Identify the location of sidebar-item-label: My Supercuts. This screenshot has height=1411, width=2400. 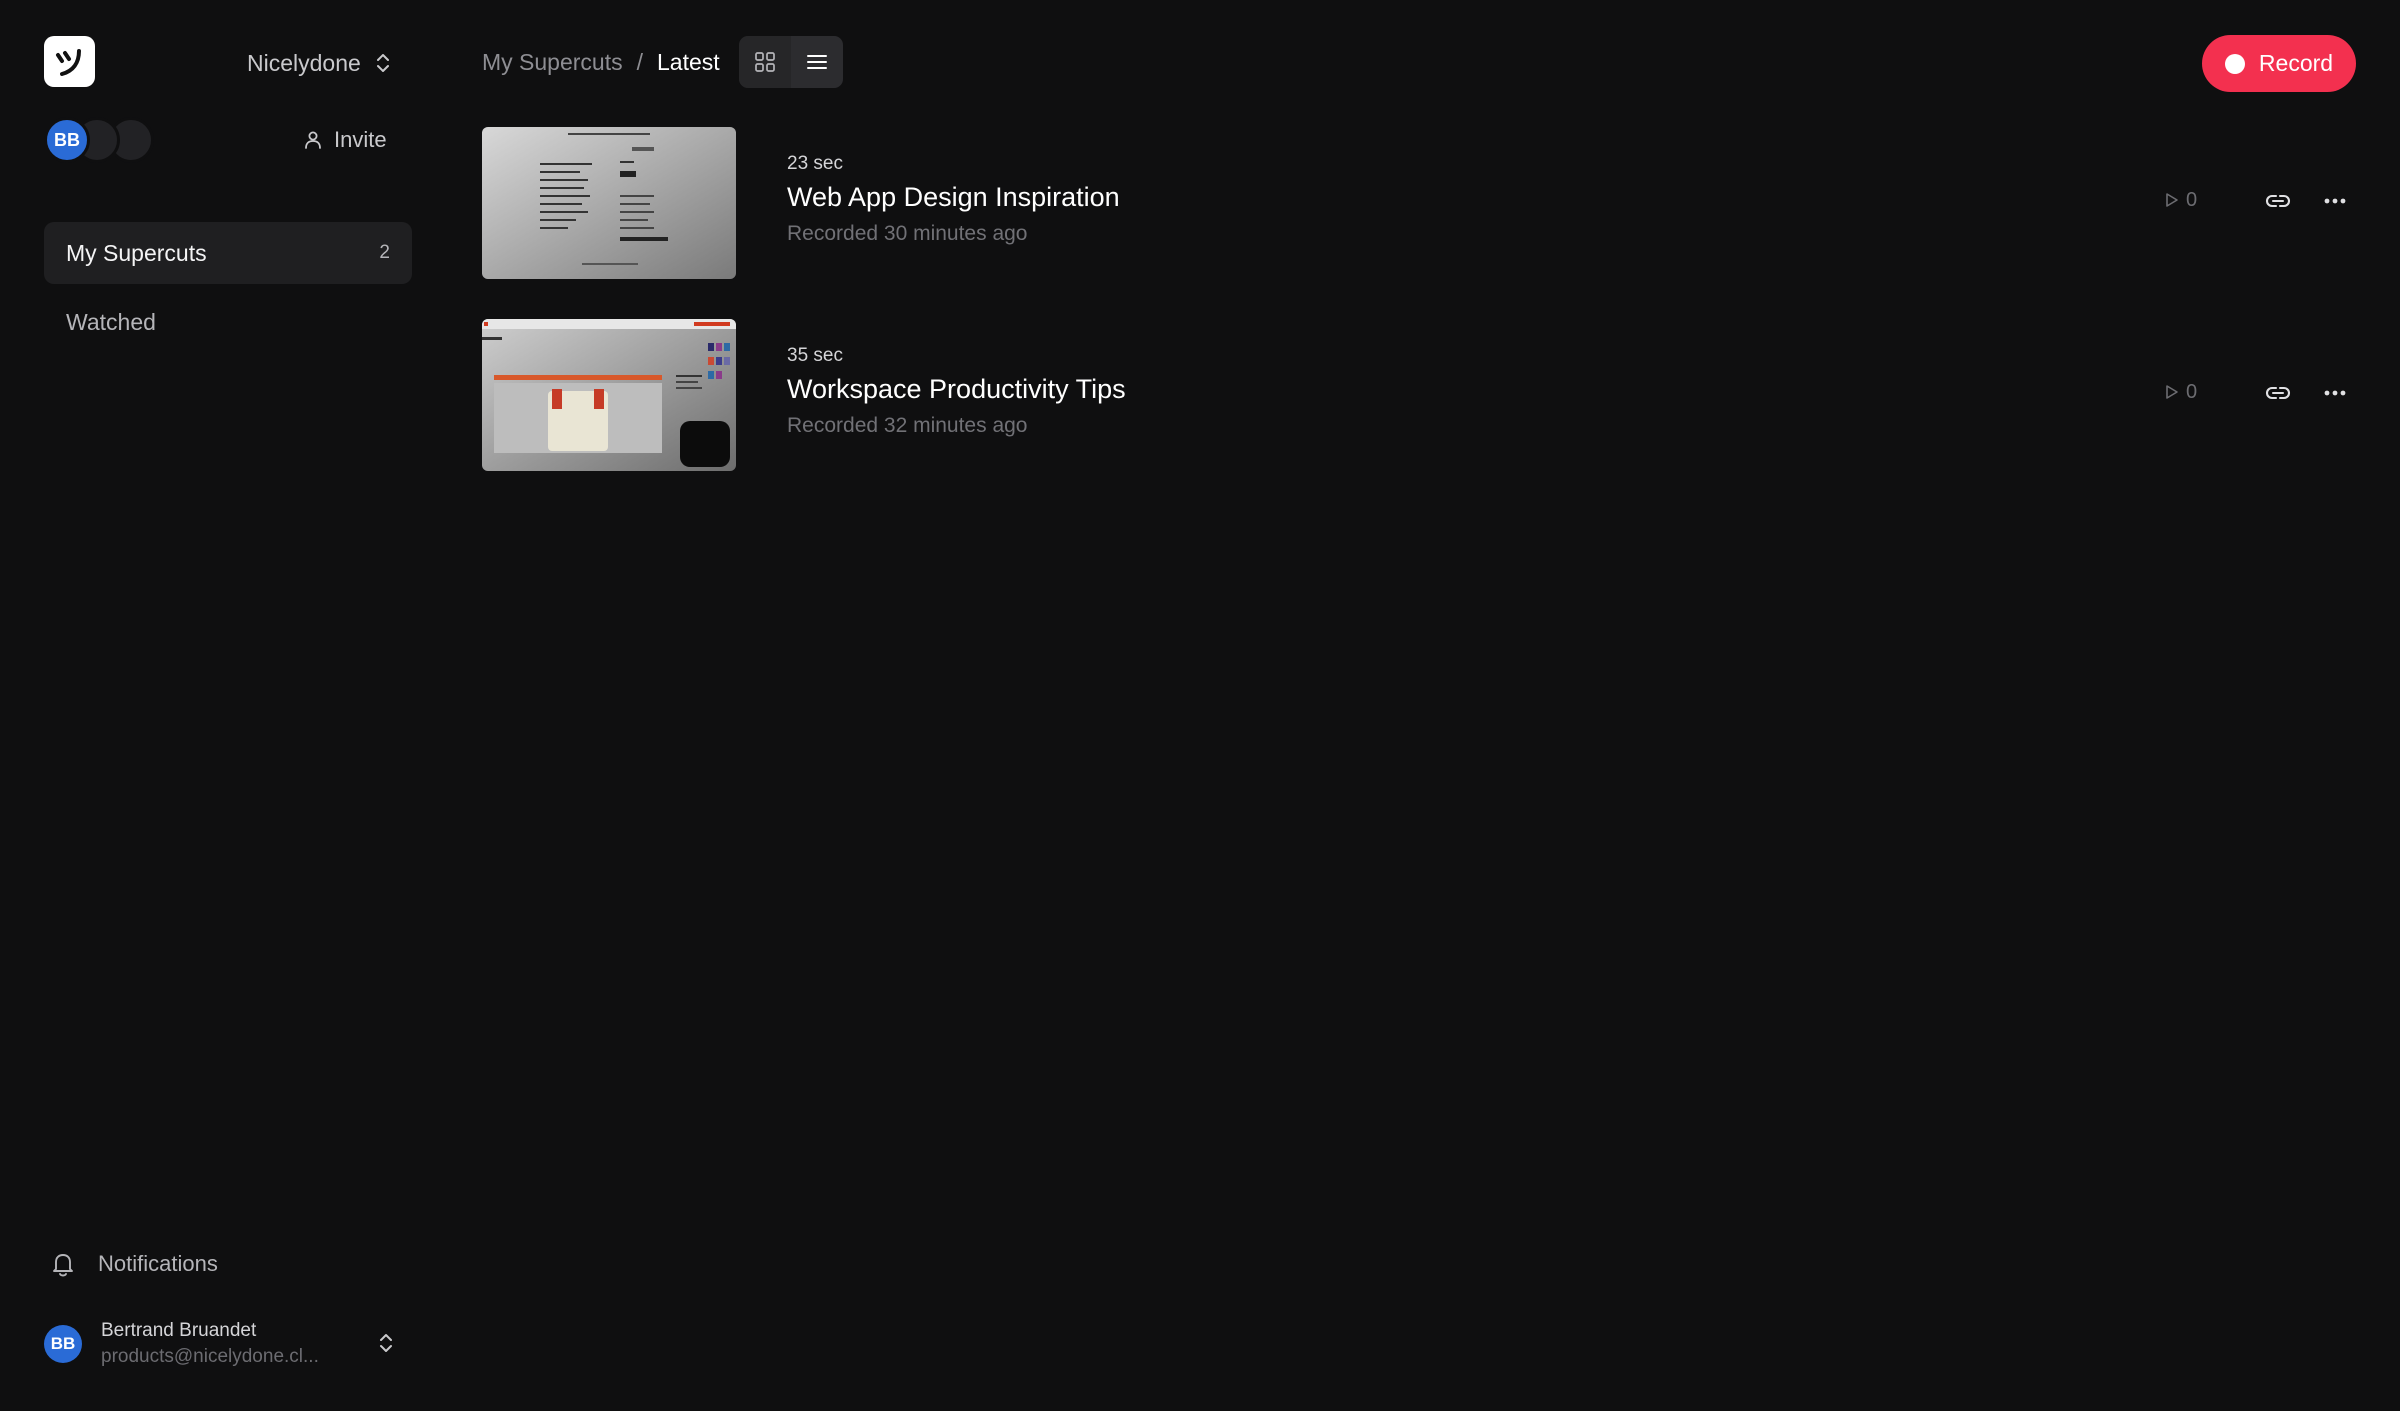
(136, 252).